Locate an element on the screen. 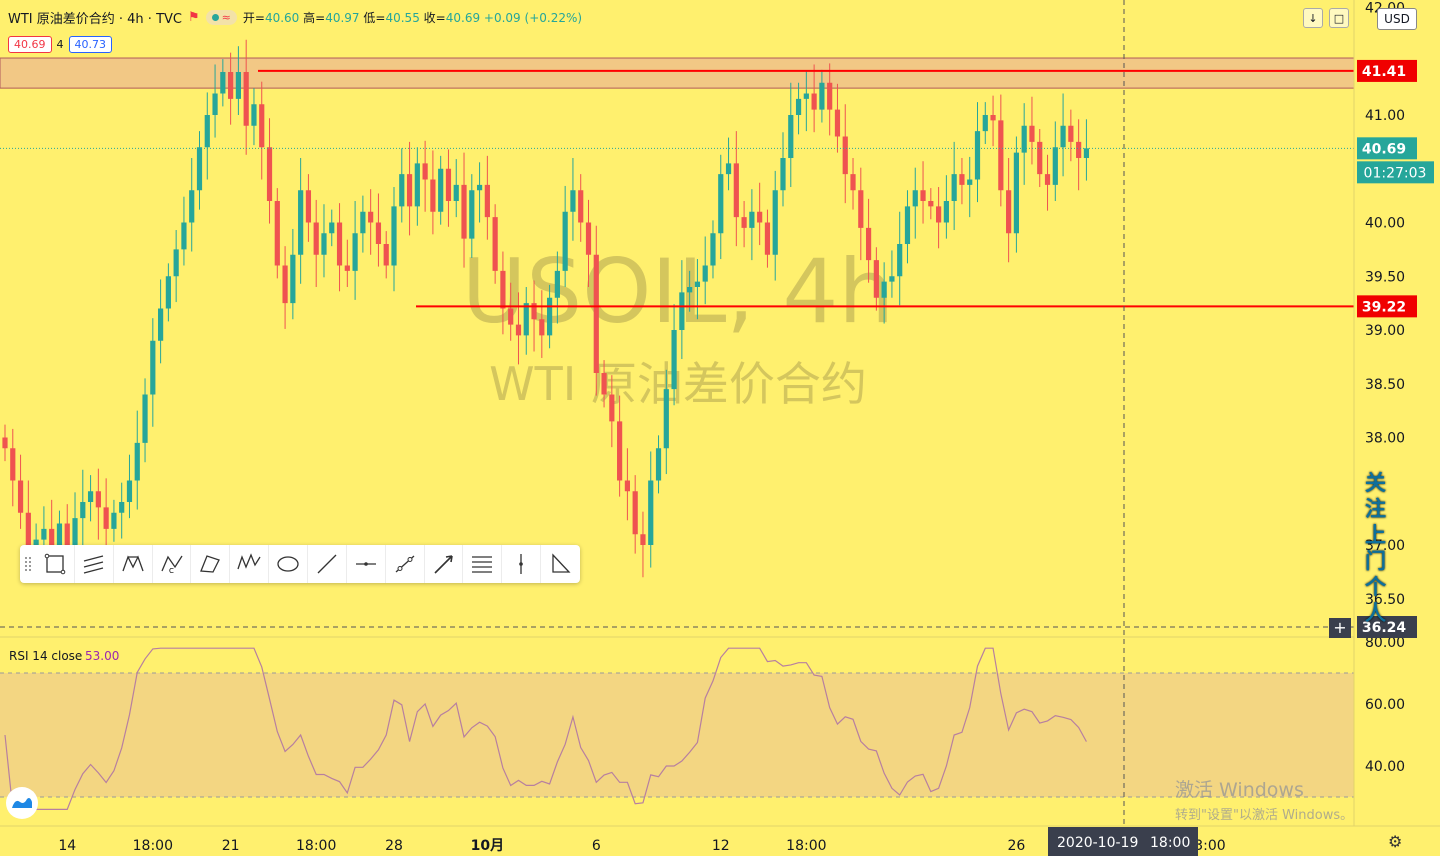  arrow-line-icon is located at coordinates (444, 564).